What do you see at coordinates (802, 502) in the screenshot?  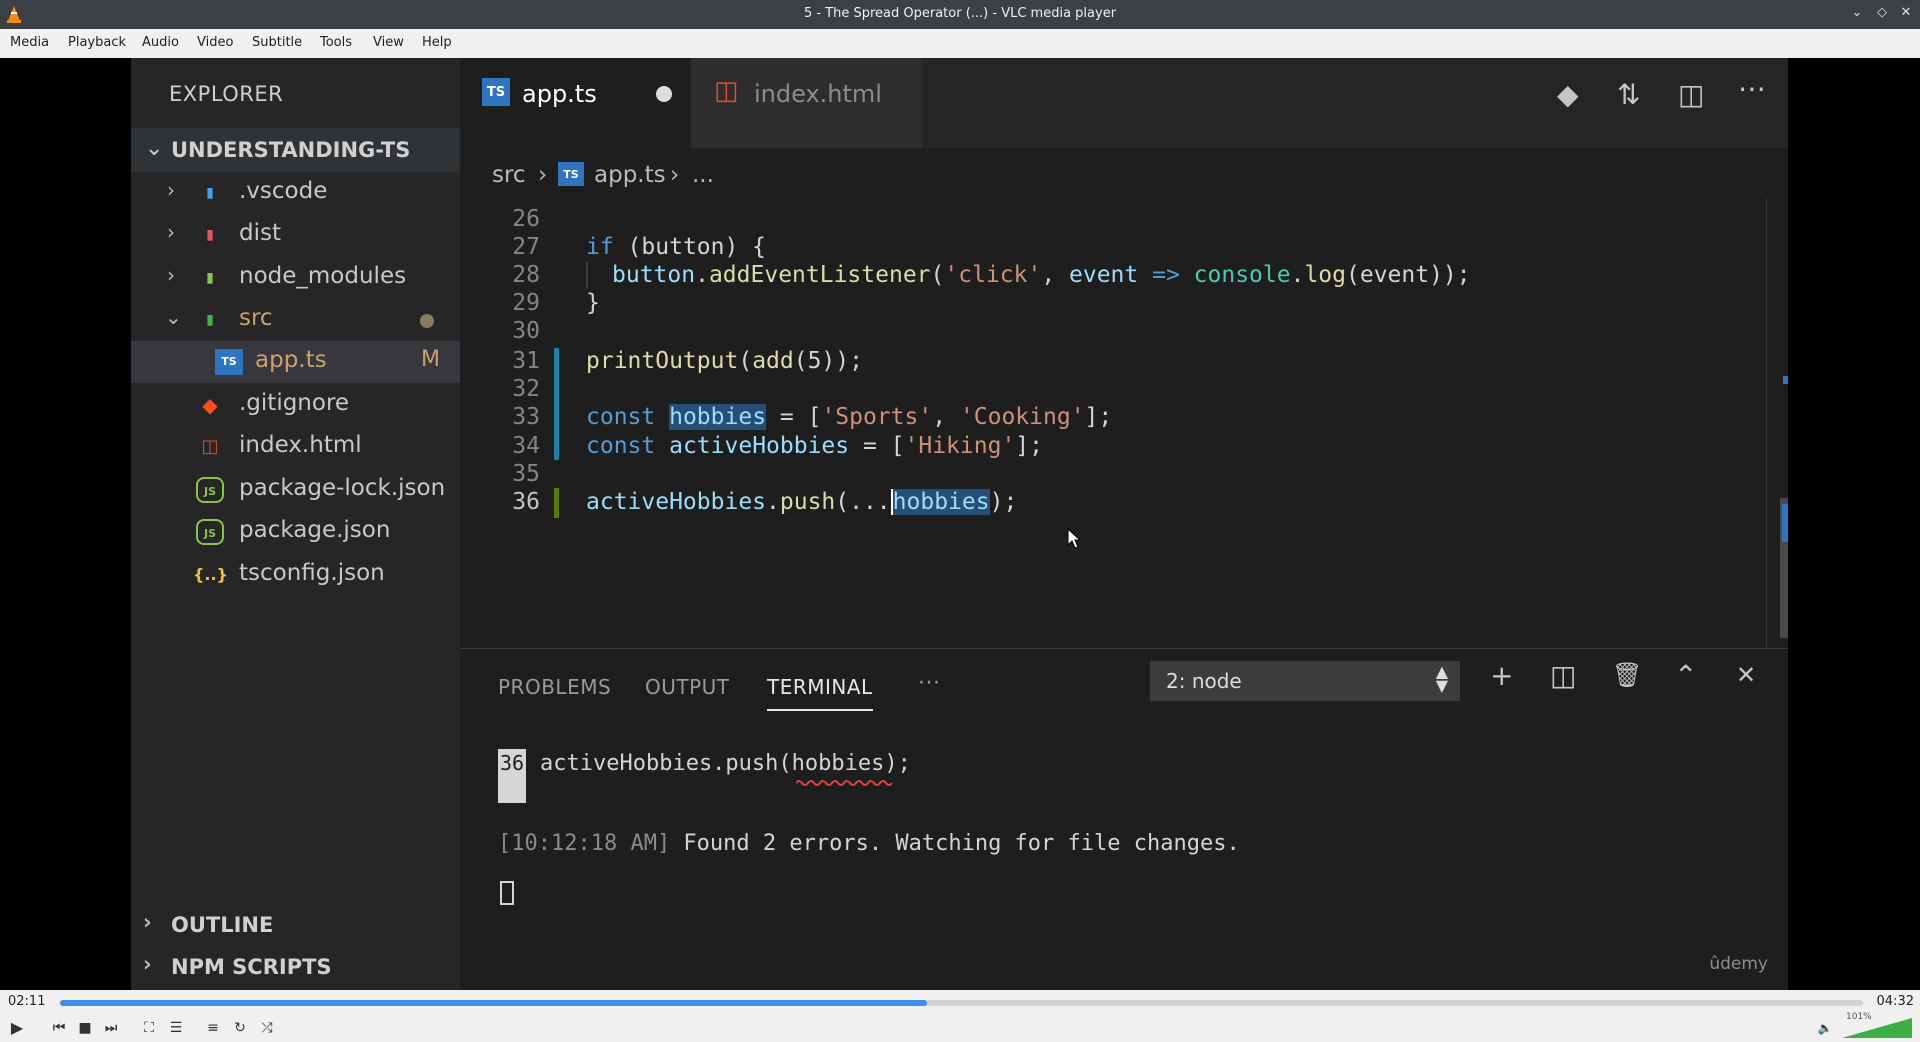 I see `code-line-36: activeHobbies.push(...hobbies);` at bounding box center [802, 502].